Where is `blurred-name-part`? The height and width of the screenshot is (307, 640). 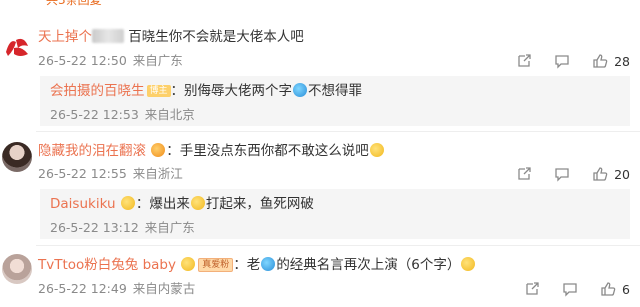
blurred-name-part is located at coordinates (108, 36).